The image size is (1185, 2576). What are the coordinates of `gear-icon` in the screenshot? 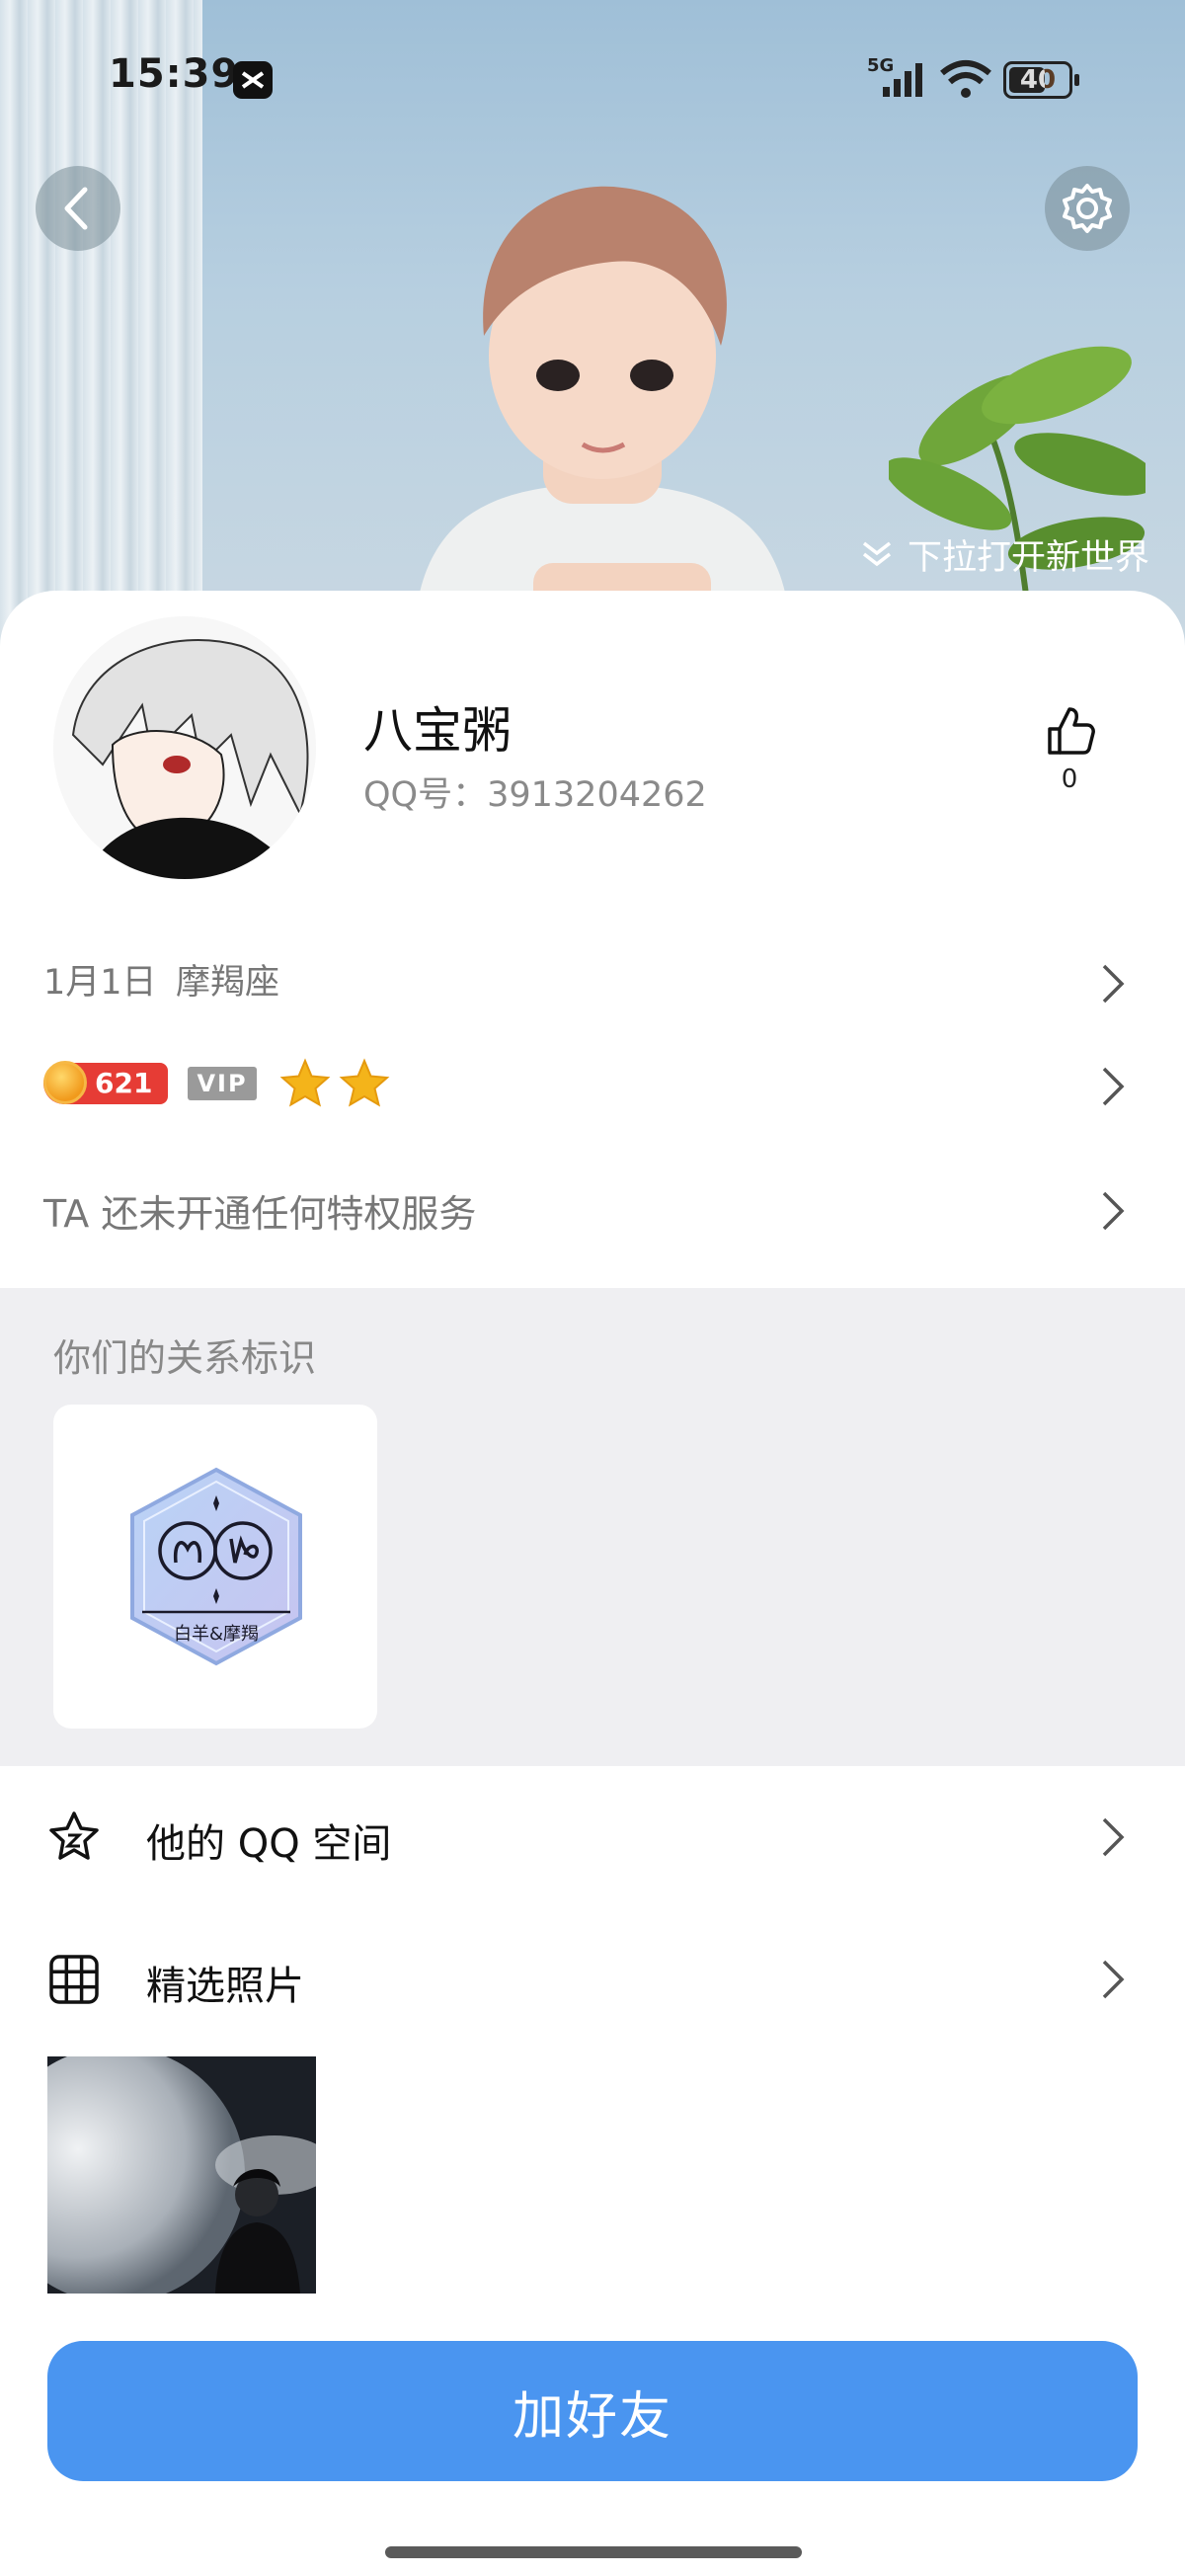 It's located at (1087, 208).